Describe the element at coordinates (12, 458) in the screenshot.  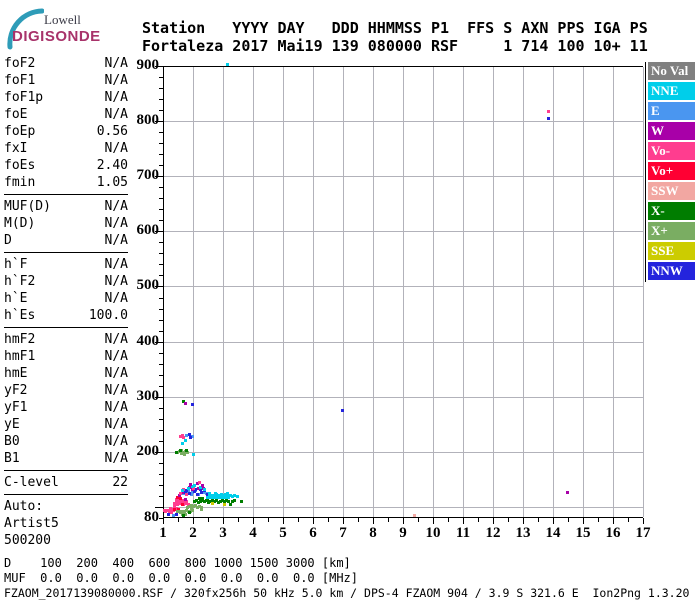
I see `param-label: B1` at that location.